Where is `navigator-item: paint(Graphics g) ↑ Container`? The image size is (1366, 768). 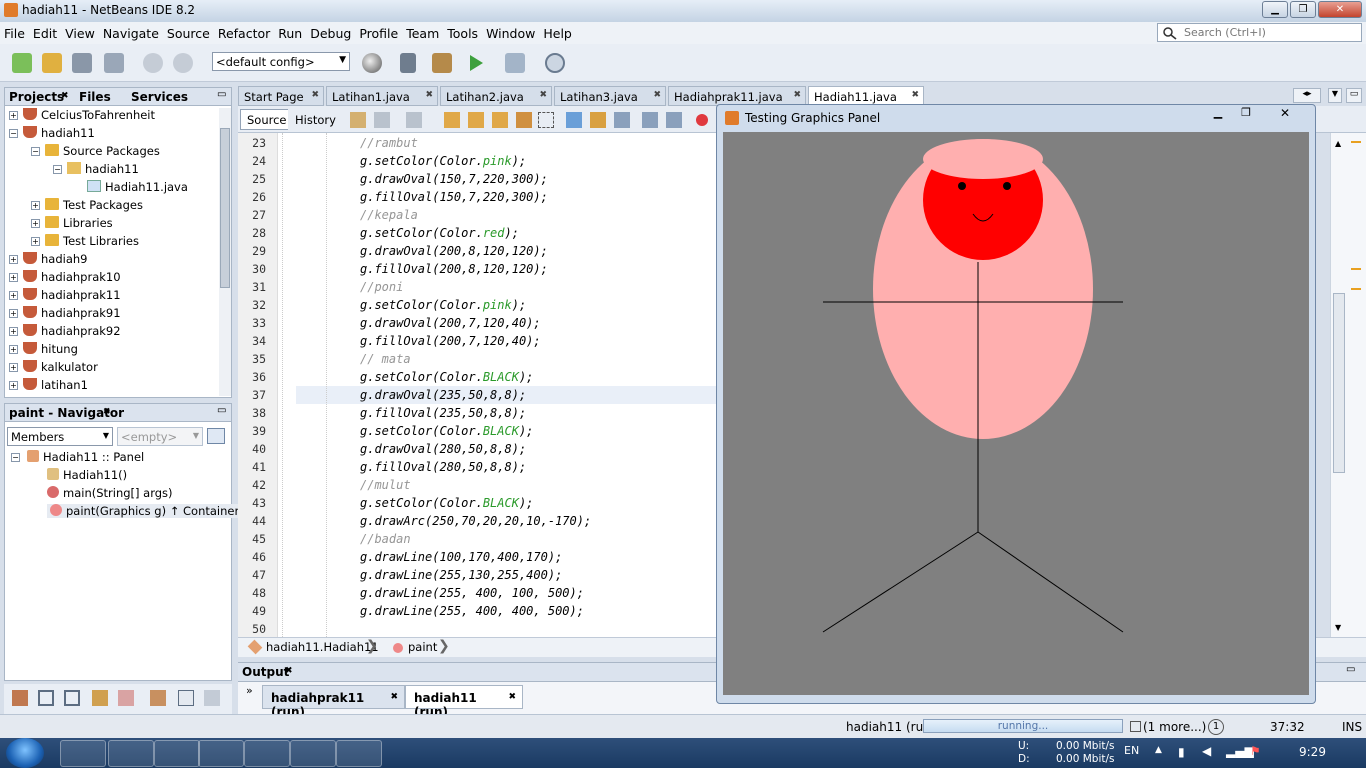 navigator-item: paint(Graphics g) ↑ Container is located at coordinates (145, 511).